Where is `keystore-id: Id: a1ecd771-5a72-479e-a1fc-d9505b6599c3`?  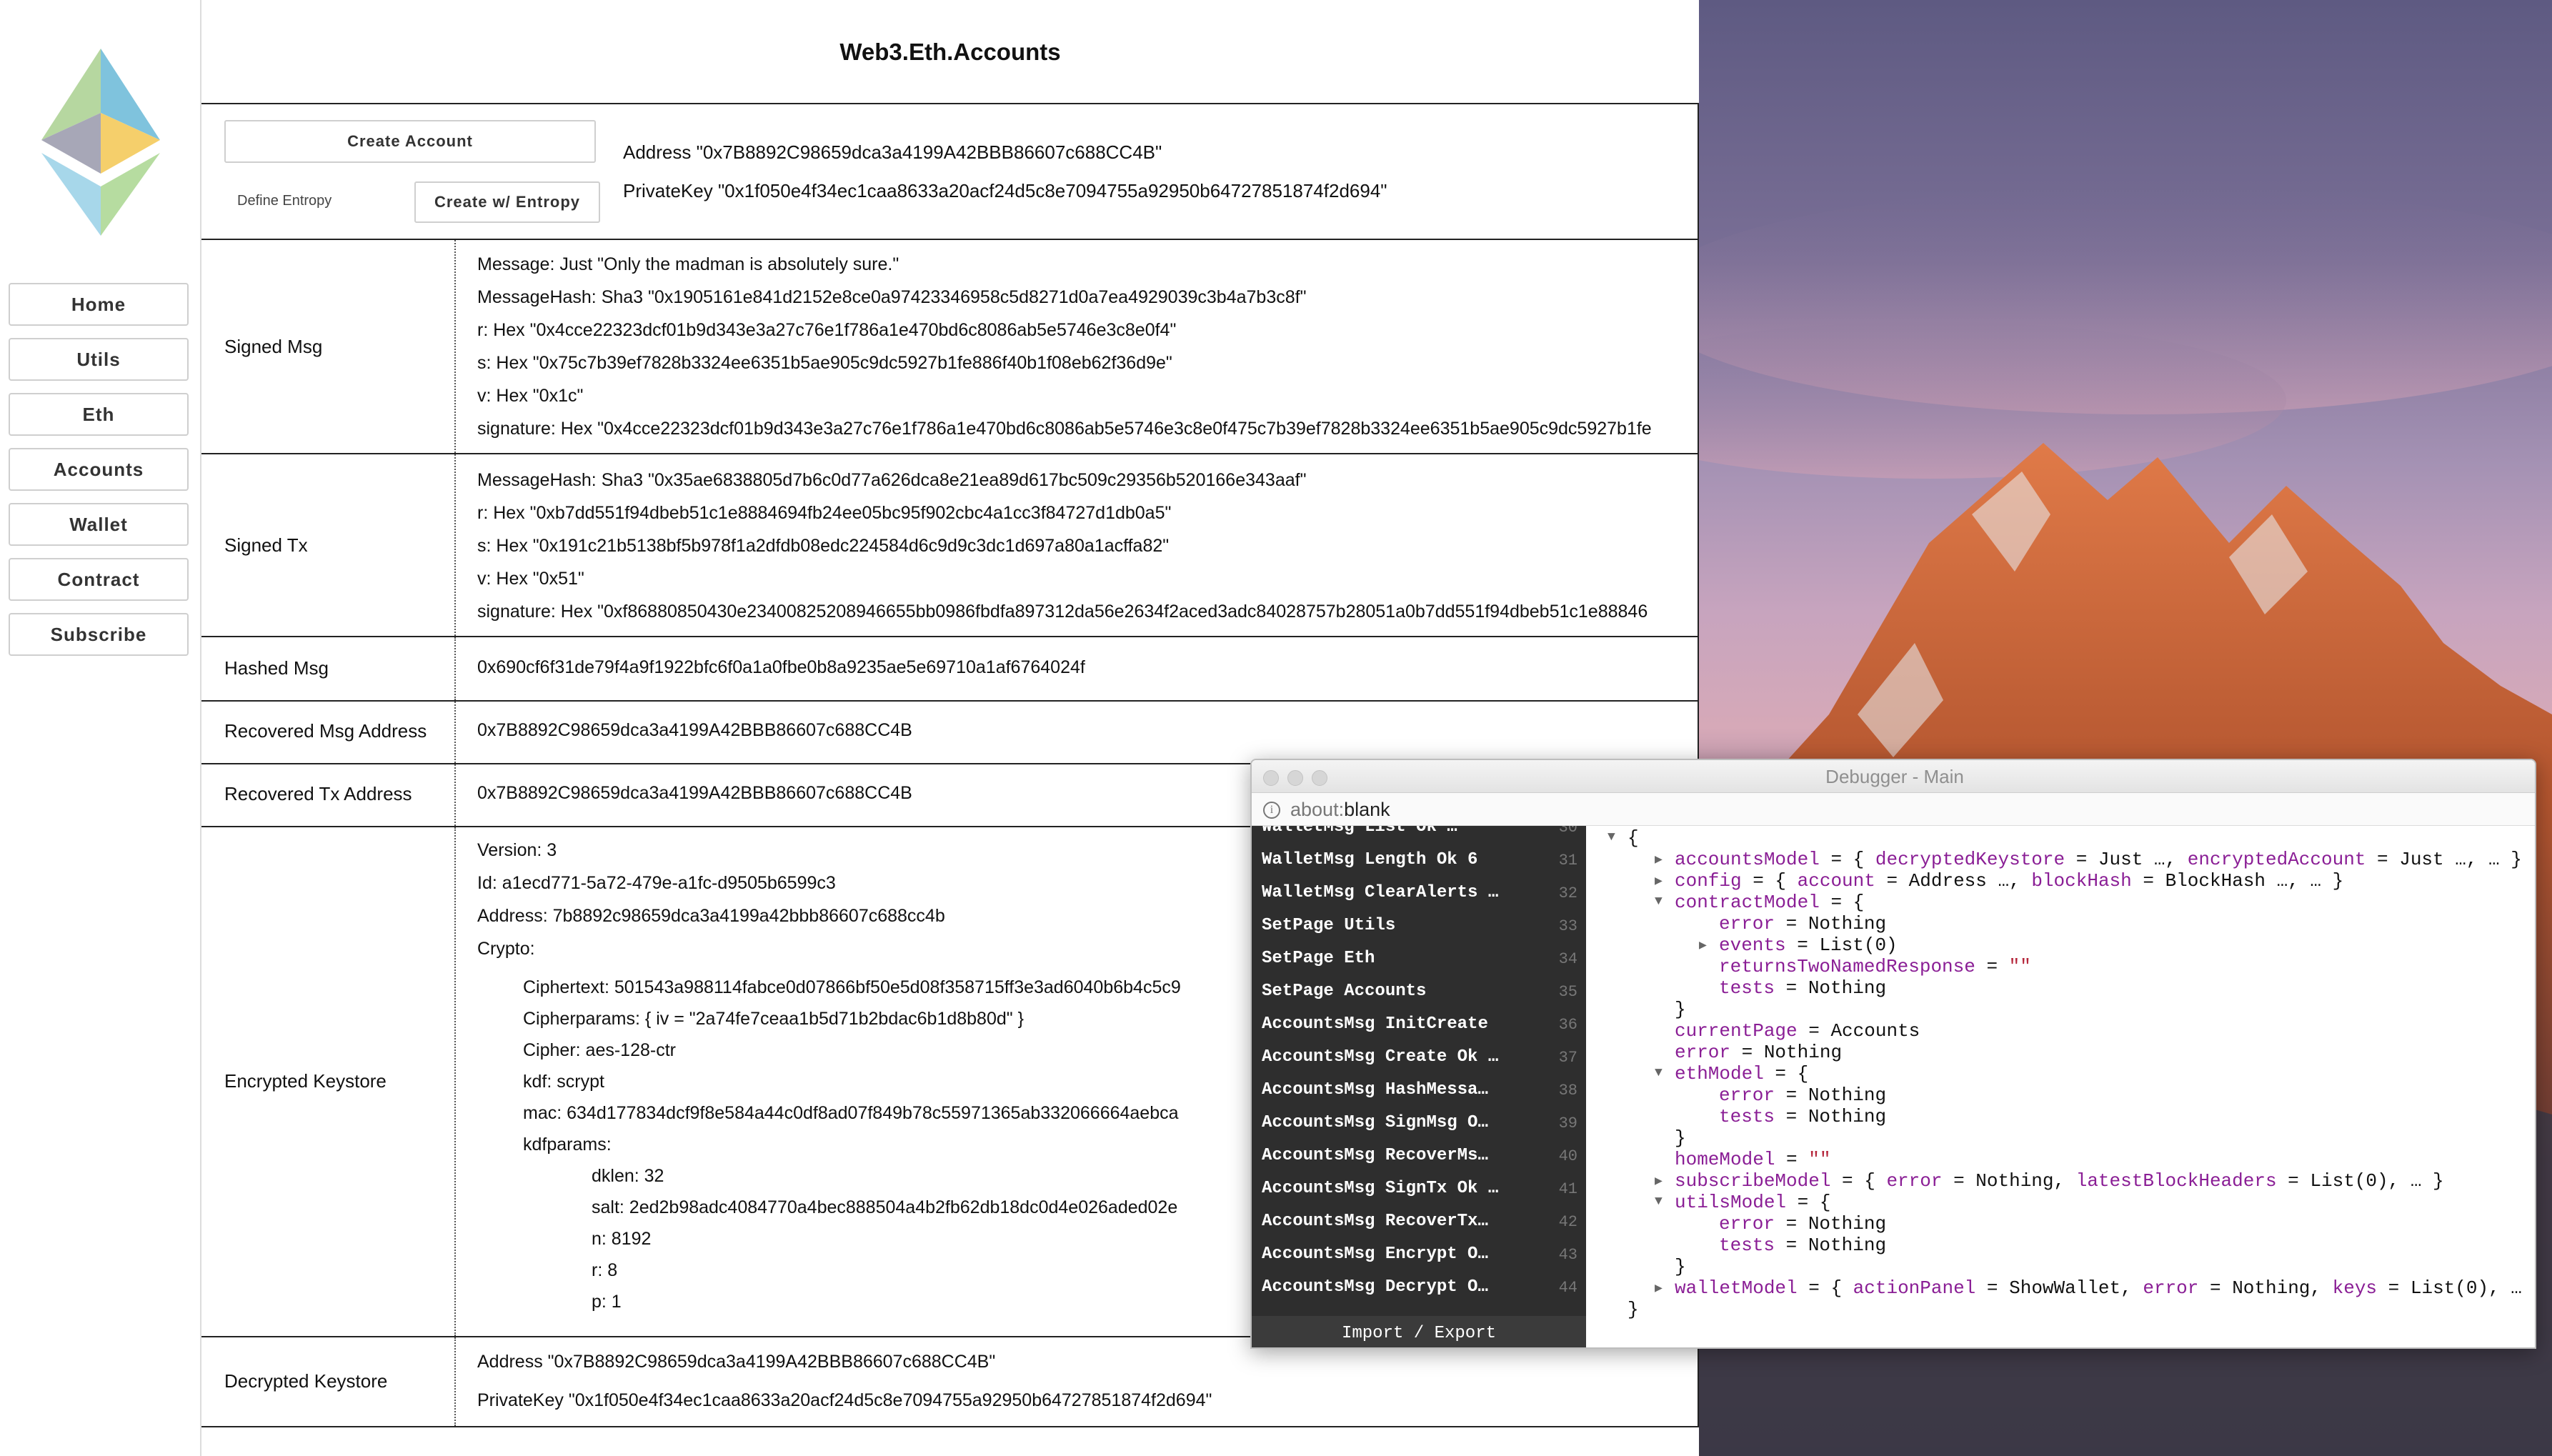 keystore-id: Id: a1ecd771-5a72-479e-a1fc-d9505b6599c3 is located at coordinates (656, 883).